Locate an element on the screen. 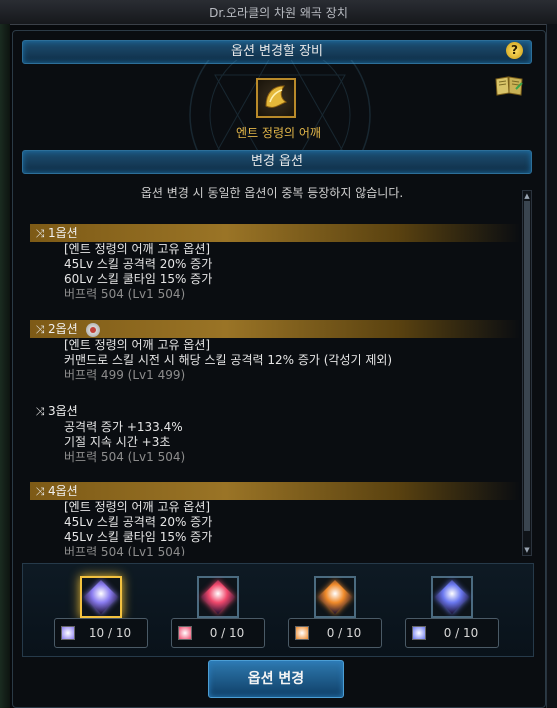 The width and height of the screenshot is (557, 708). options-header: 변경 옵션 is located at coordinates (277, 162).